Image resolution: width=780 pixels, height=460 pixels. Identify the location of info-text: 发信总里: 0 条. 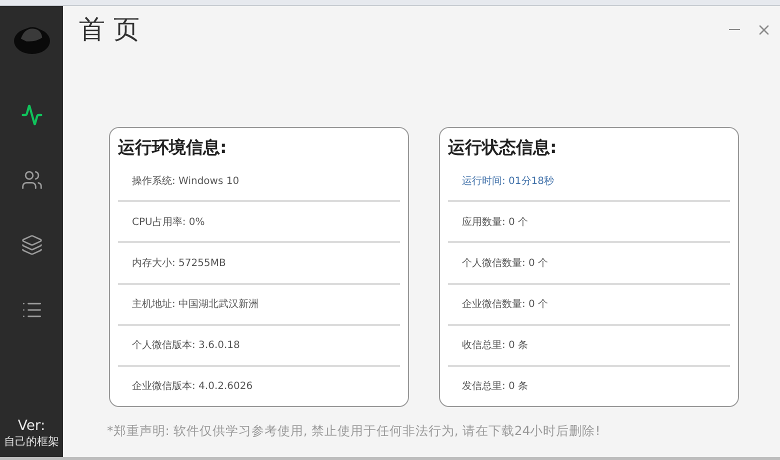
(494, 387).